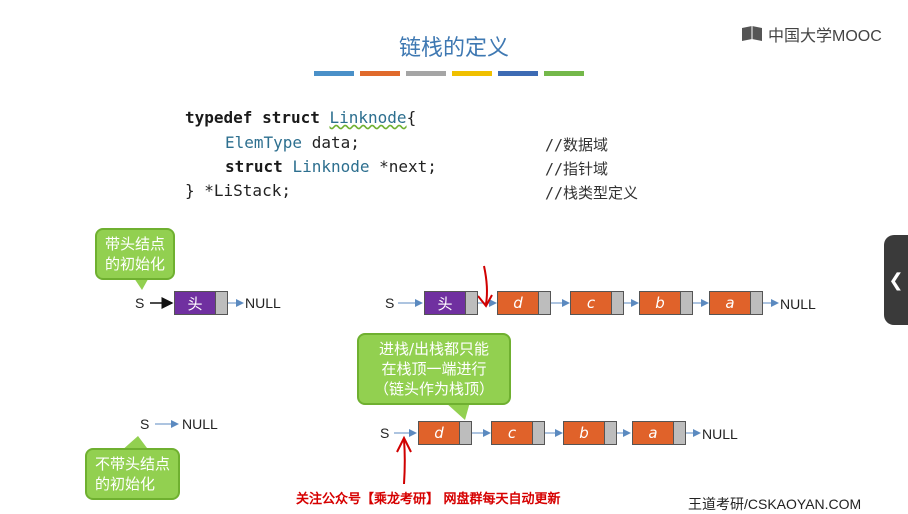  I want to click on red-annotation-arrow-top, so click(486, 285).